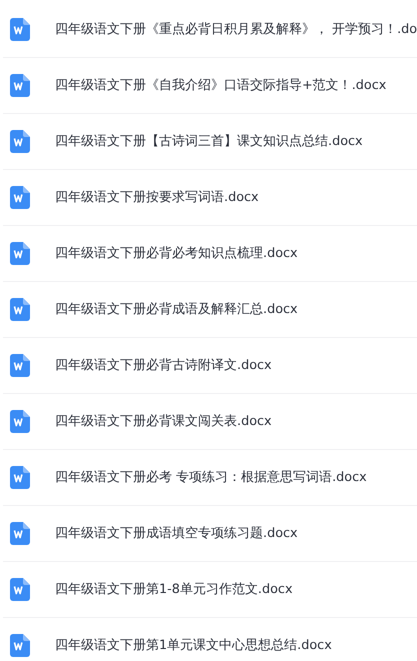 The width and height of the screenshot is (417, 661). What do you see at coordinates (174, 589) in the screenshot?
I see `file-name: 四年级语文下册第1-8单元习作范文.docx` at bounding box center [174, 589].